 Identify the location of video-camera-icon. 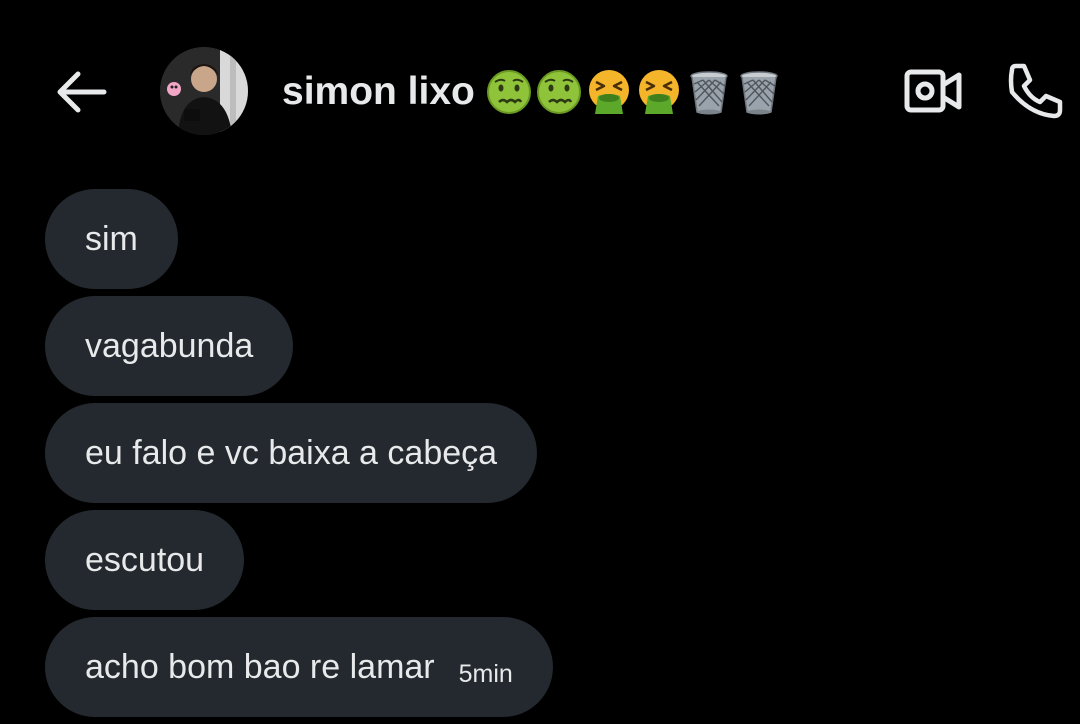
(933, 91).